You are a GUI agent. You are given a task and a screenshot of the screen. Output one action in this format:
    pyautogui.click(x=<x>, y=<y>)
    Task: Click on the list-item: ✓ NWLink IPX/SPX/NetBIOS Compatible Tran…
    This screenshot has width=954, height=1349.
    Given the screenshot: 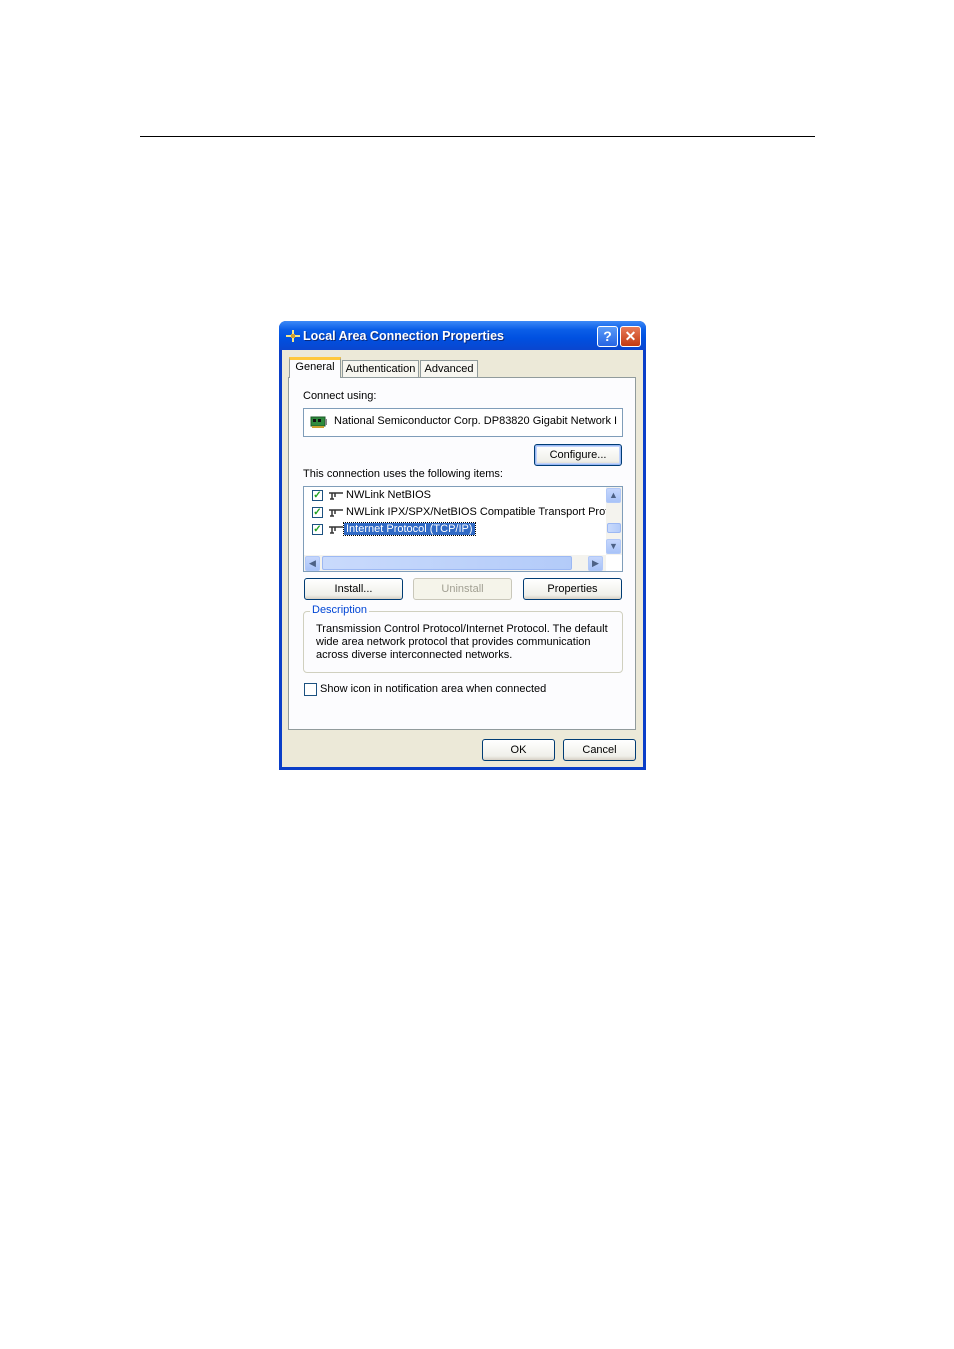 What is the action you would take?
    pyautogui.click(x=456, y=512)
    